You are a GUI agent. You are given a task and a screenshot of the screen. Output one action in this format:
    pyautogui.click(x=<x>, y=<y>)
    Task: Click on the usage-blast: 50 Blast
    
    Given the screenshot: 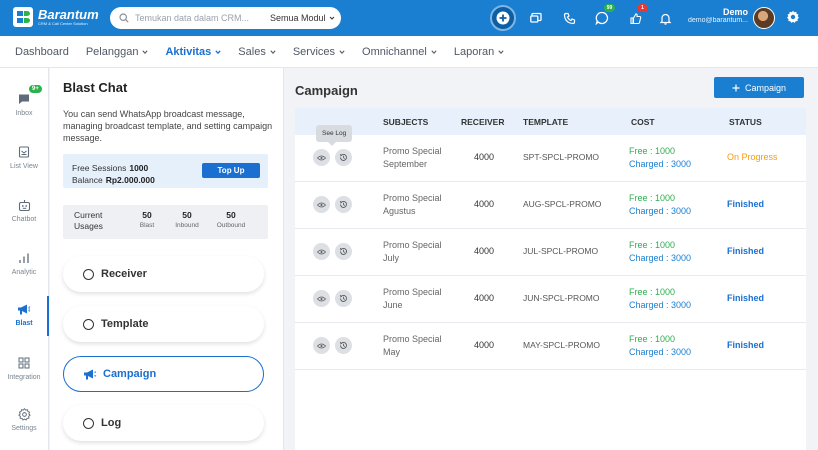 What is the action you would take?
    pyautogui.click(x=147, y=219)
    